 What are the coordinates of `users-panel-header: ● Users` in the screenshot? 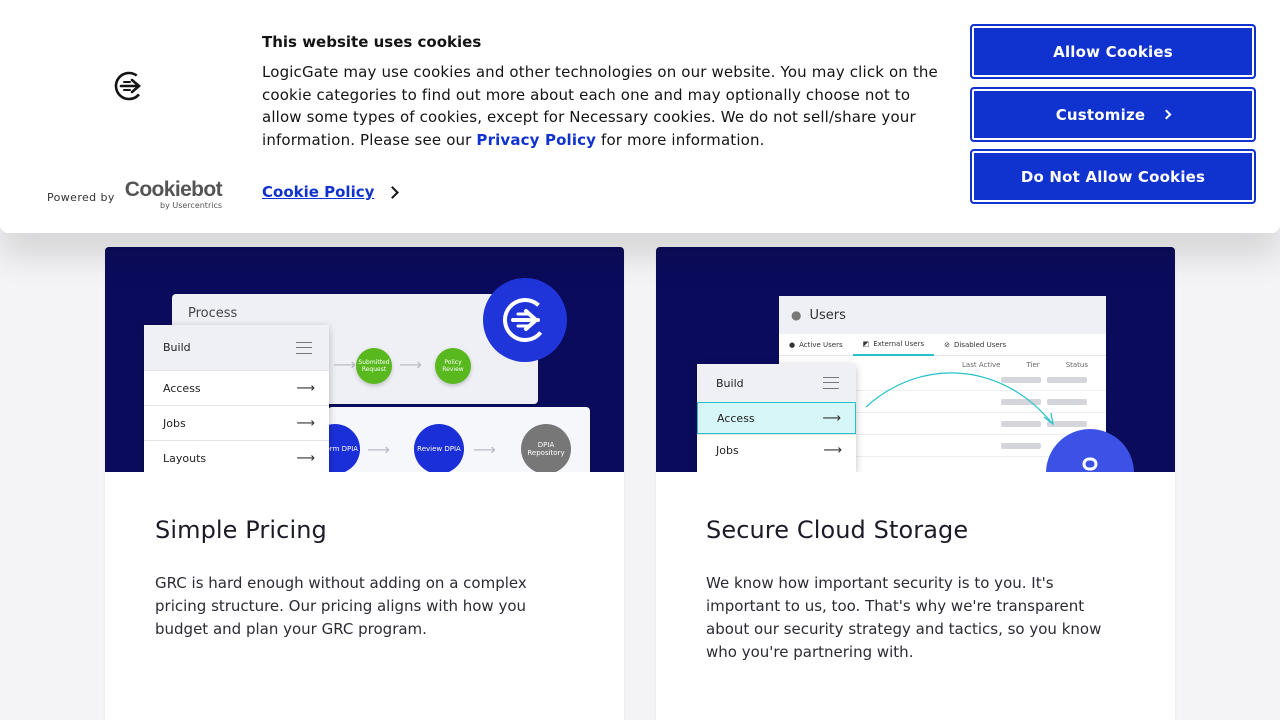 It's located at (942, 315).